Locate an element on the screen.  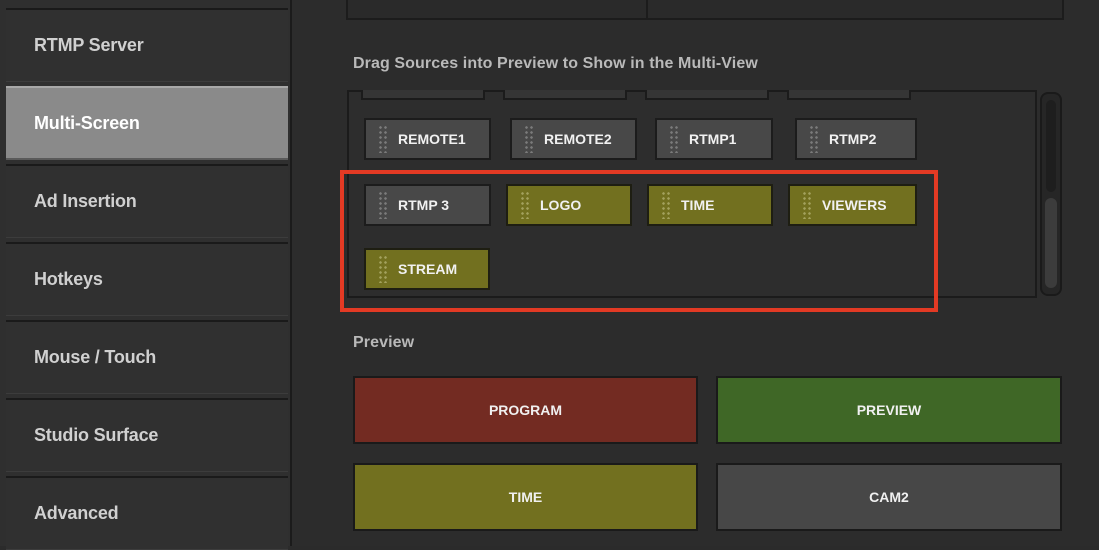
tile-label: TIME is located at coordinates (525, 497).